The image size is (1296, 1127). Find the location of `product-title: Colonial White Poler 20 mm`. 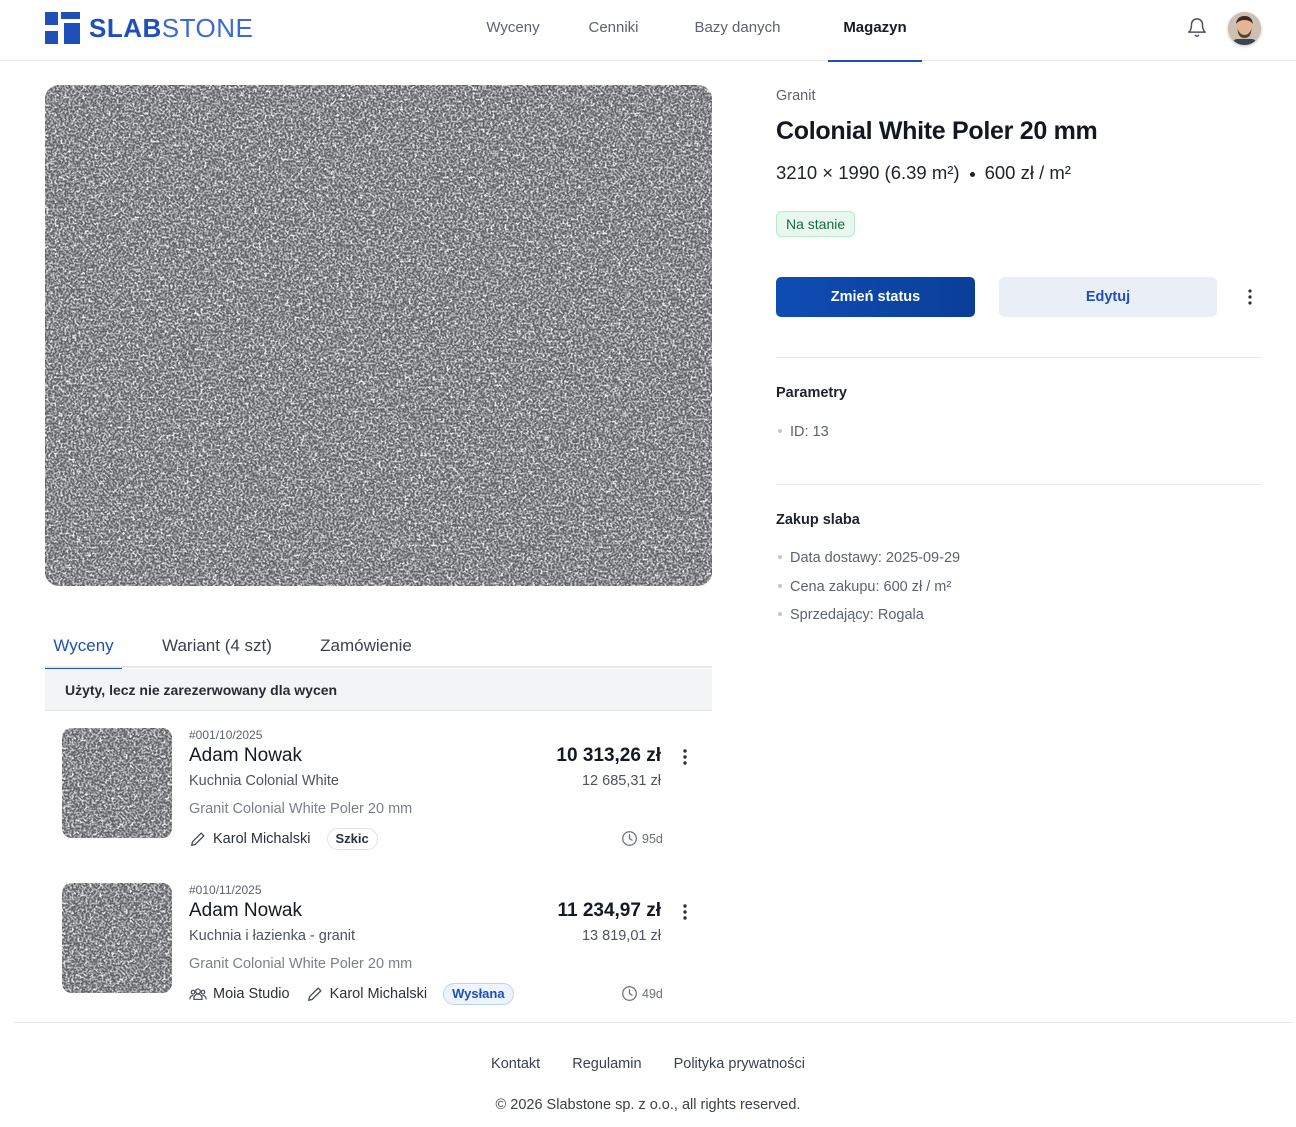

product-title: Colonial White Poler 20 mm is located at coordinates (937, 131).